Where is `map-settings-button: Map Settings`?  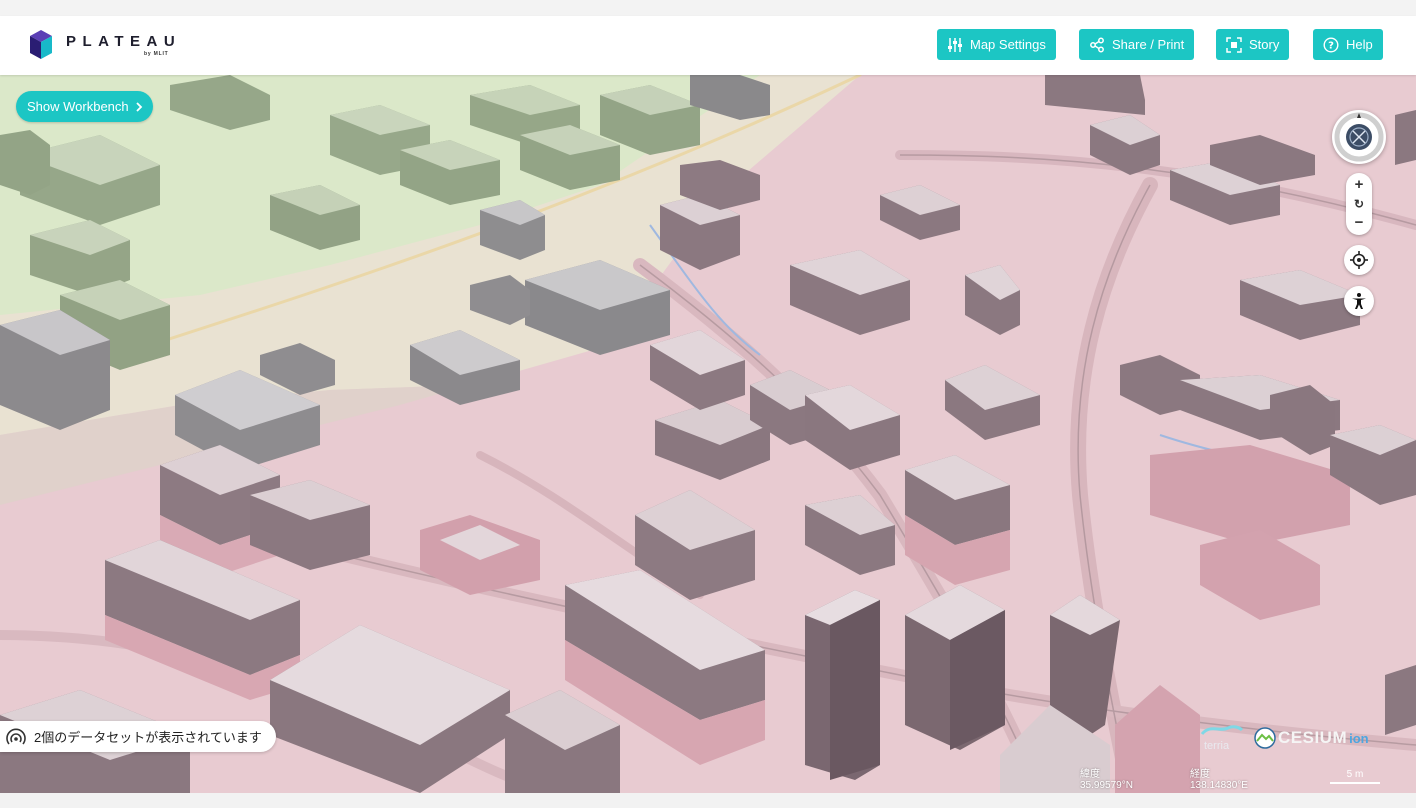 map-settings-button: Map Settings is located at coordinates (996, 44).